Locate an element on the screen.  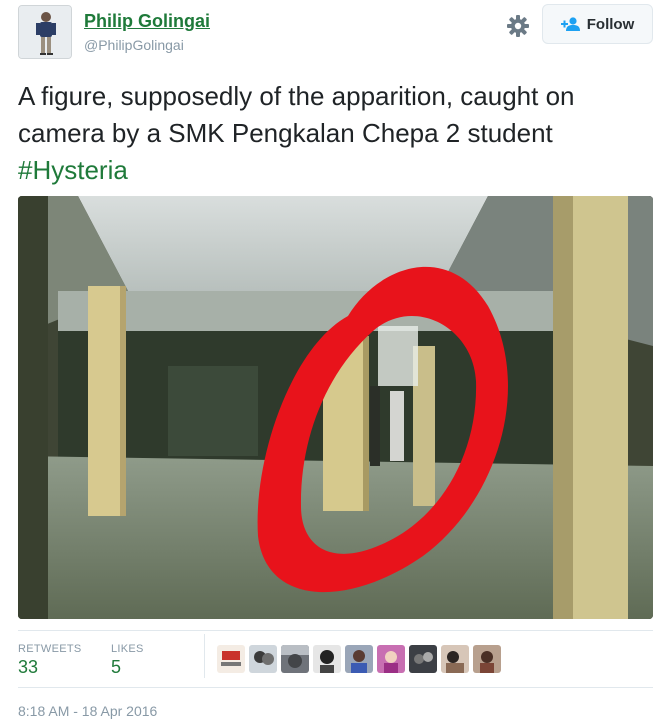
avatar-photo is located at coordinates (45, 32).